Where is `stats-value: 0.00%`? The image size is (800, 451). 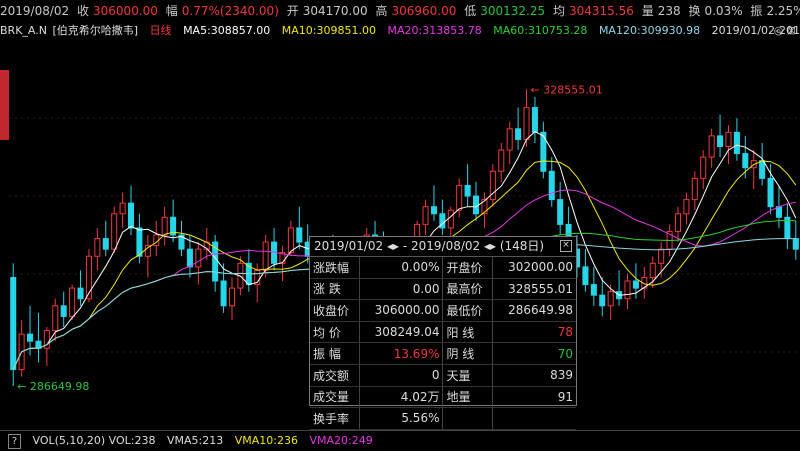
stats-value: 0.00% is located at coordinates (401, 268).